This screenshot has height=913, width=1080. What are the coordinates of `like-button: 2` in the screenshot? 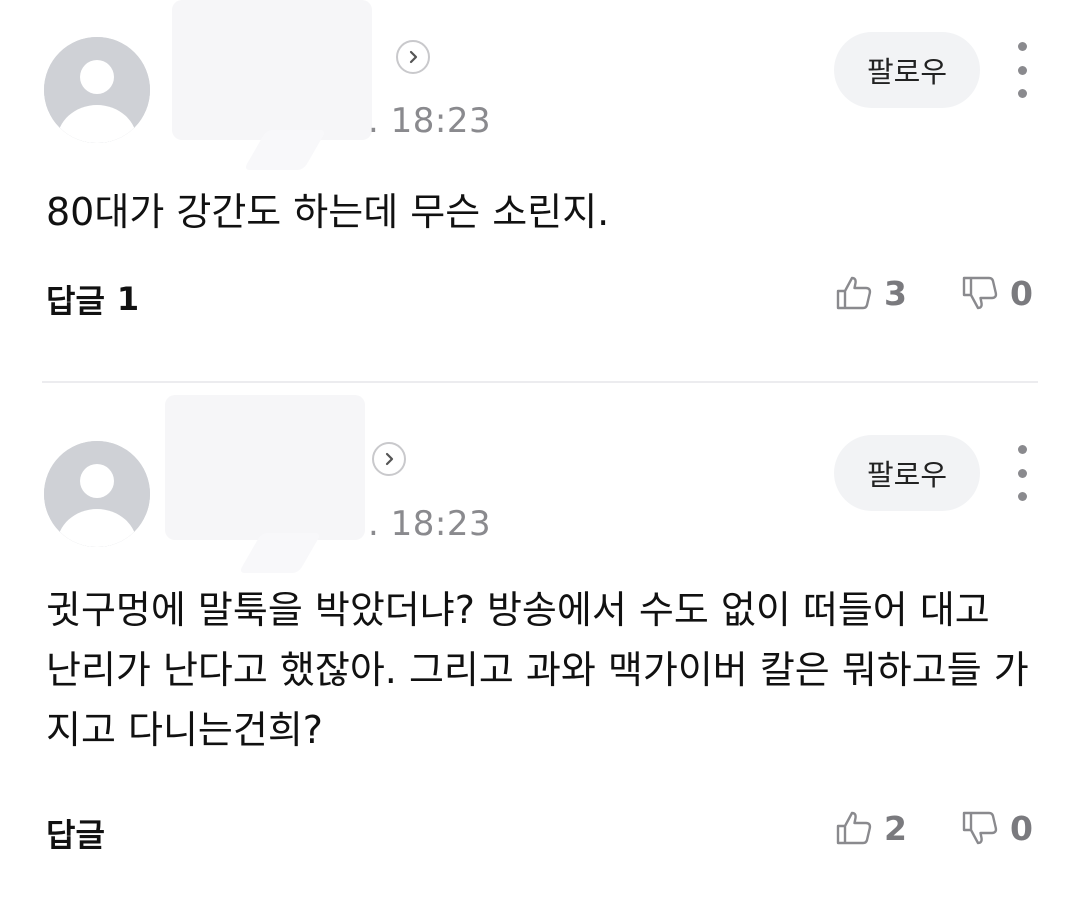 It's located at (870, 828).